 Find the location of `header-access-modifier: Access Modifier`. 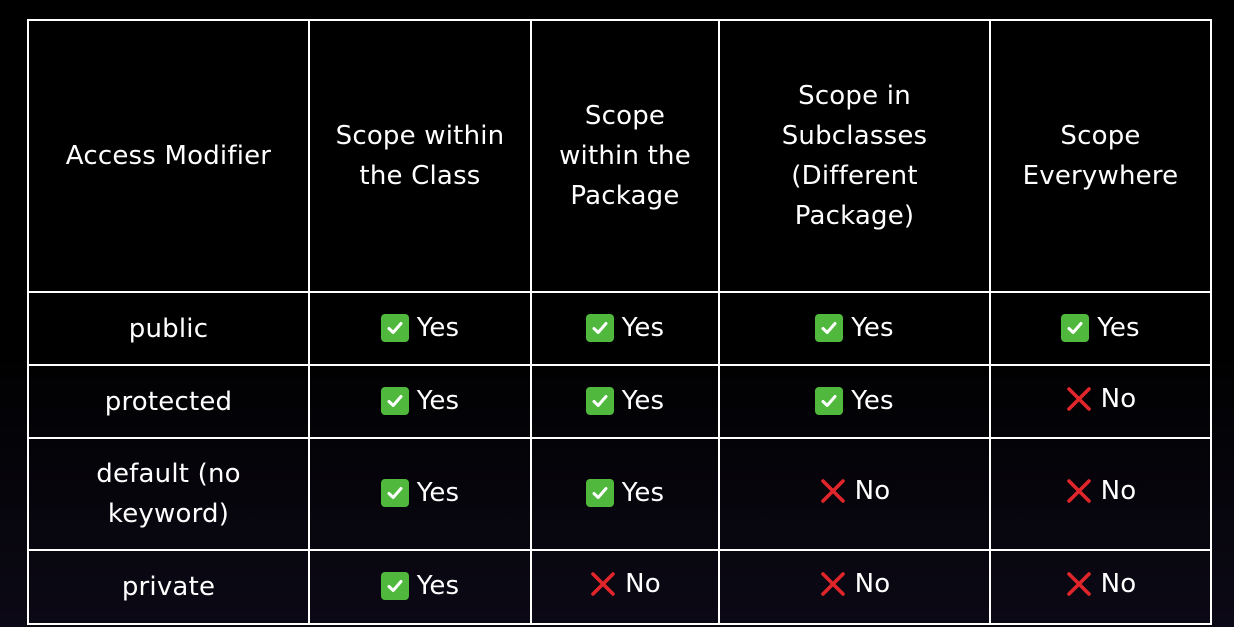

header-access-modifier: Access Modifier is located at coordinates (168, 156).